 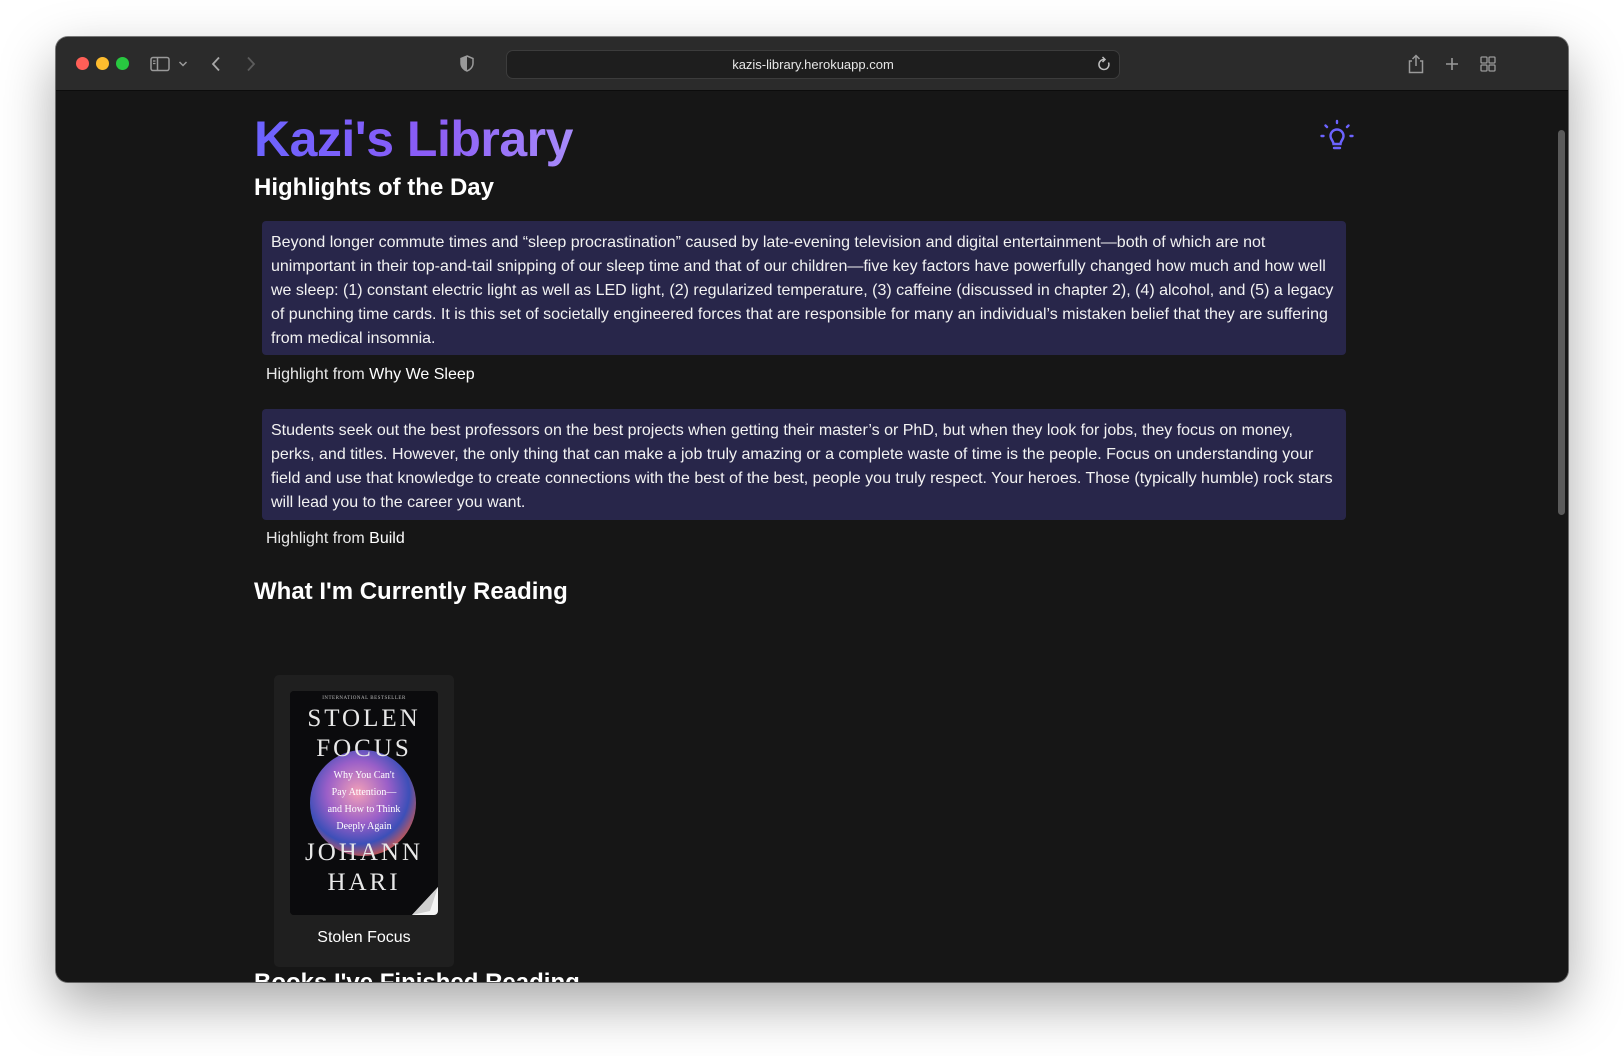 I want to click on sidebar-icon, so click(x=160, y=63).